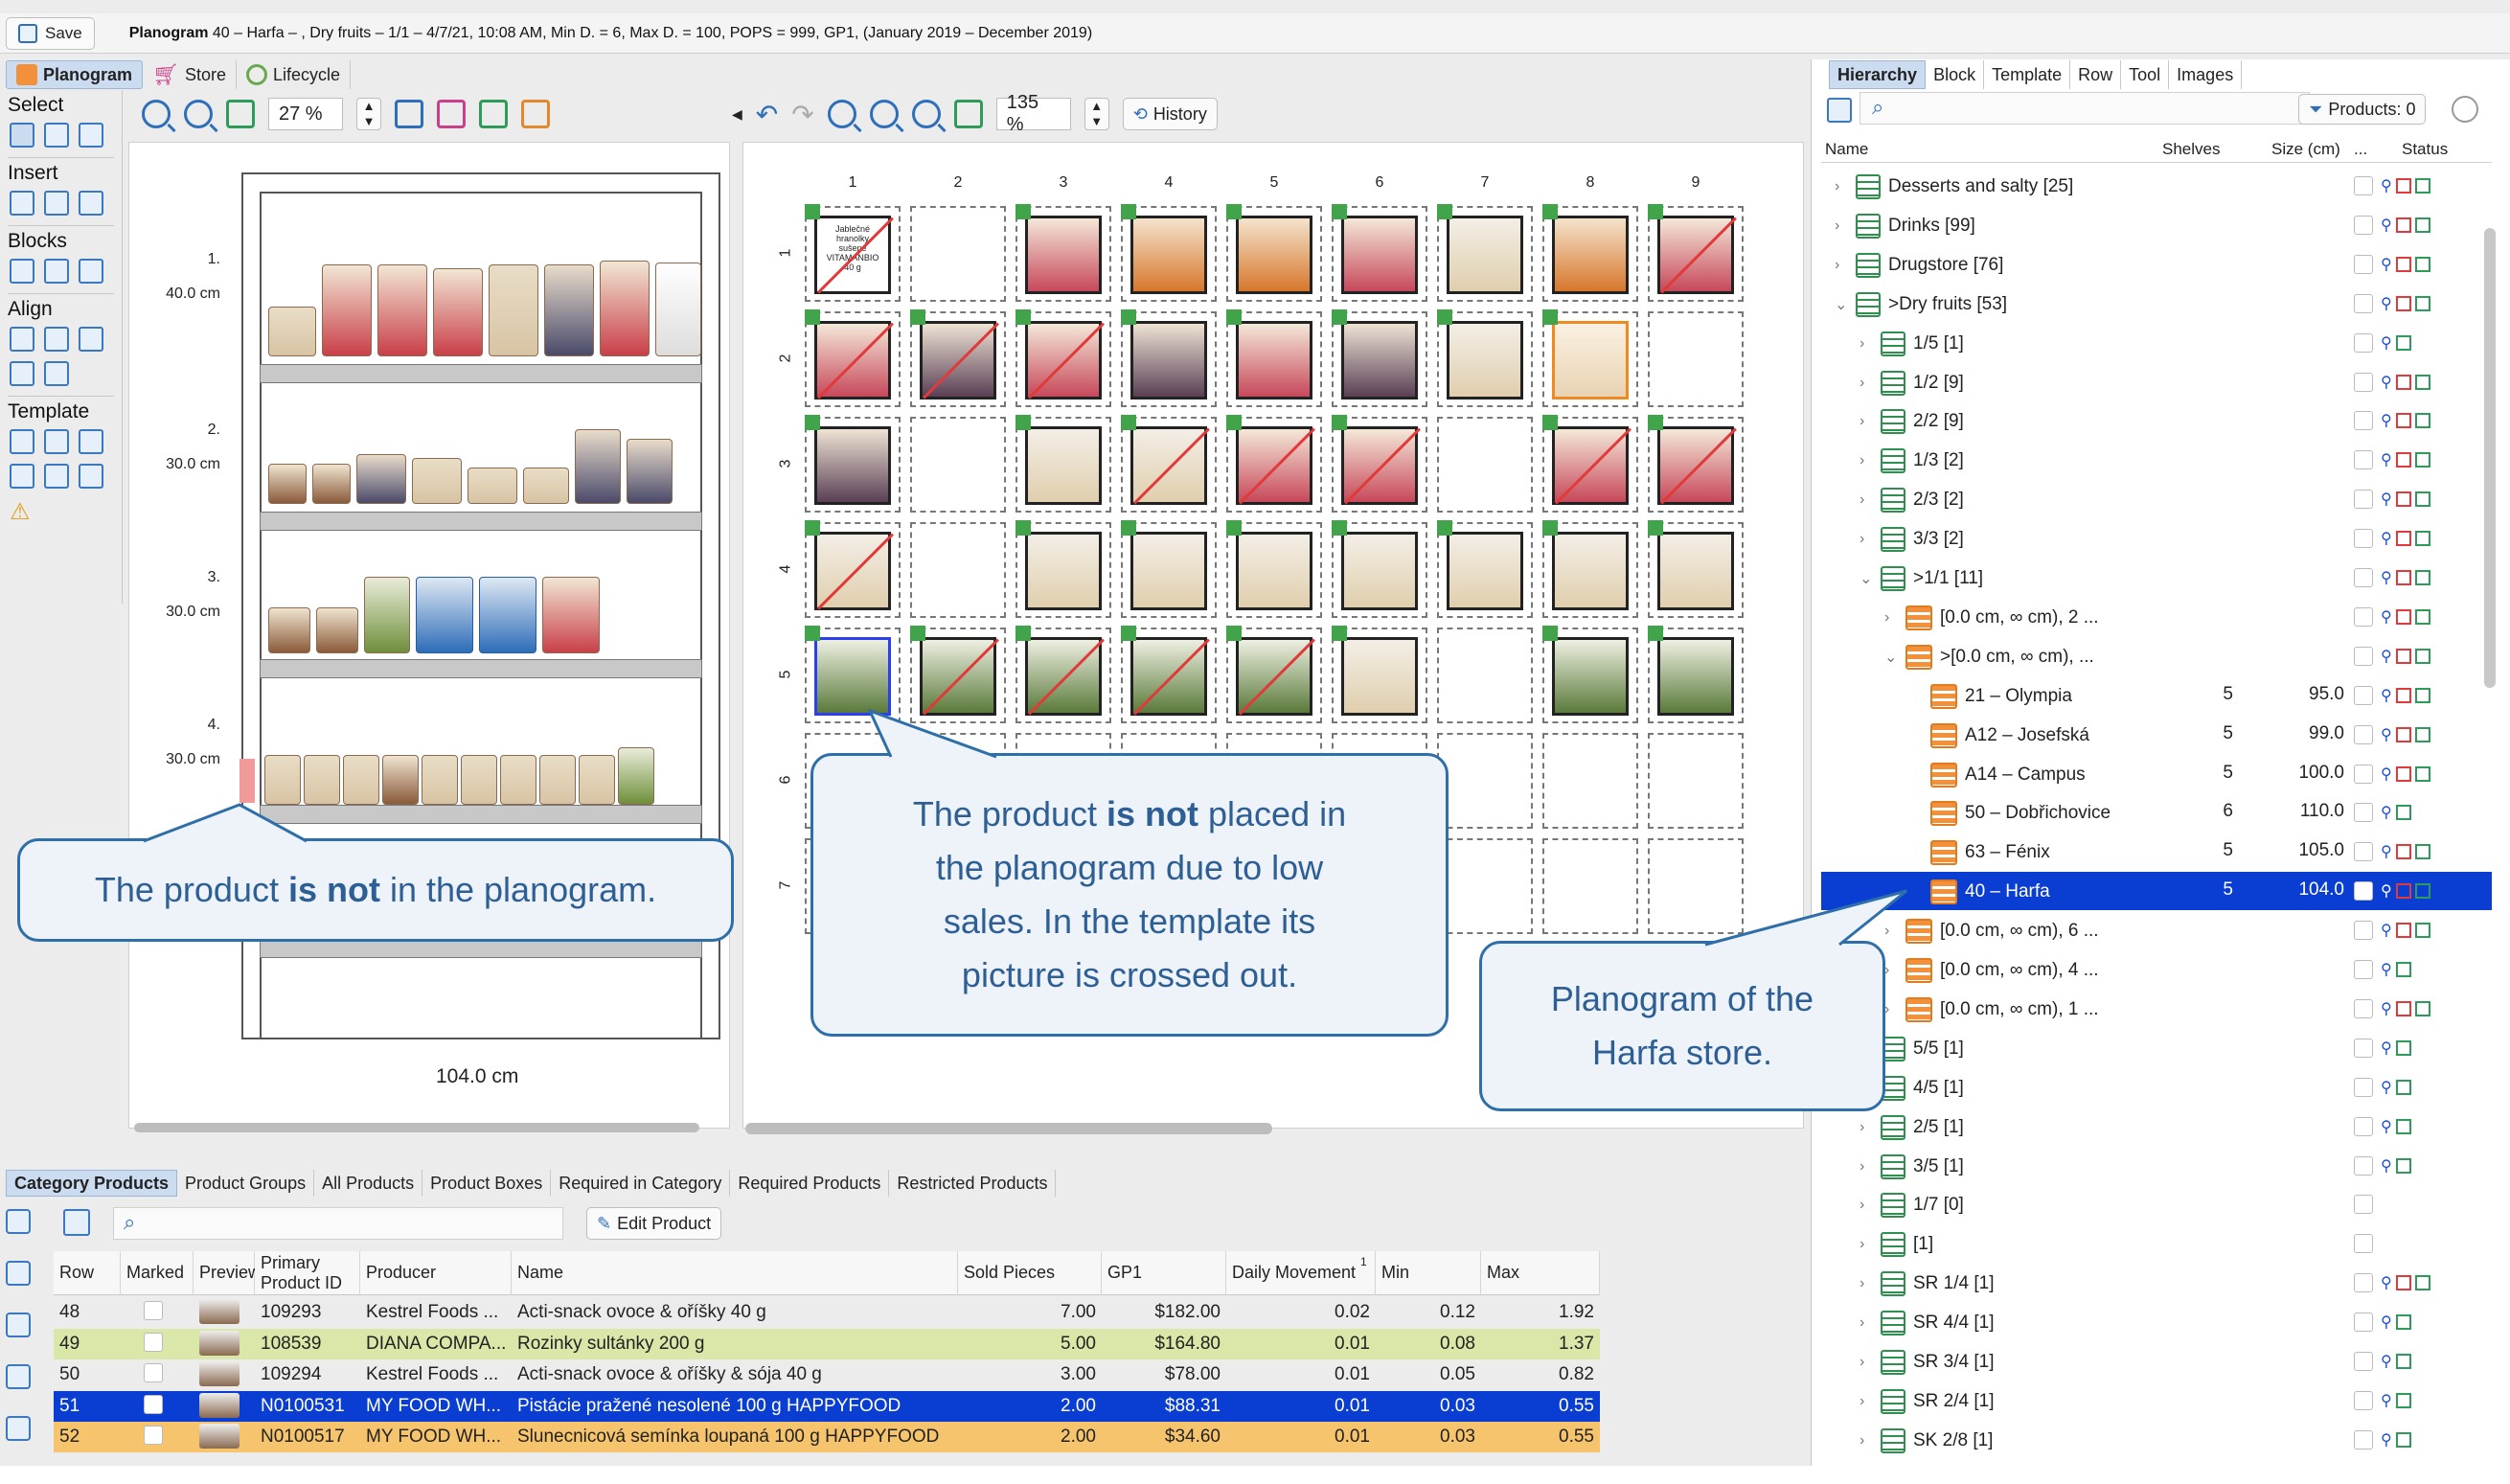 Image resolution: width=2510 pixels, height=1484 pixels. What do you see at coordinates (2156, 1166) in the screenshot?
I see `tree-row: › 3/5 [1] ⚲` at bounding box center [2156, 1166].